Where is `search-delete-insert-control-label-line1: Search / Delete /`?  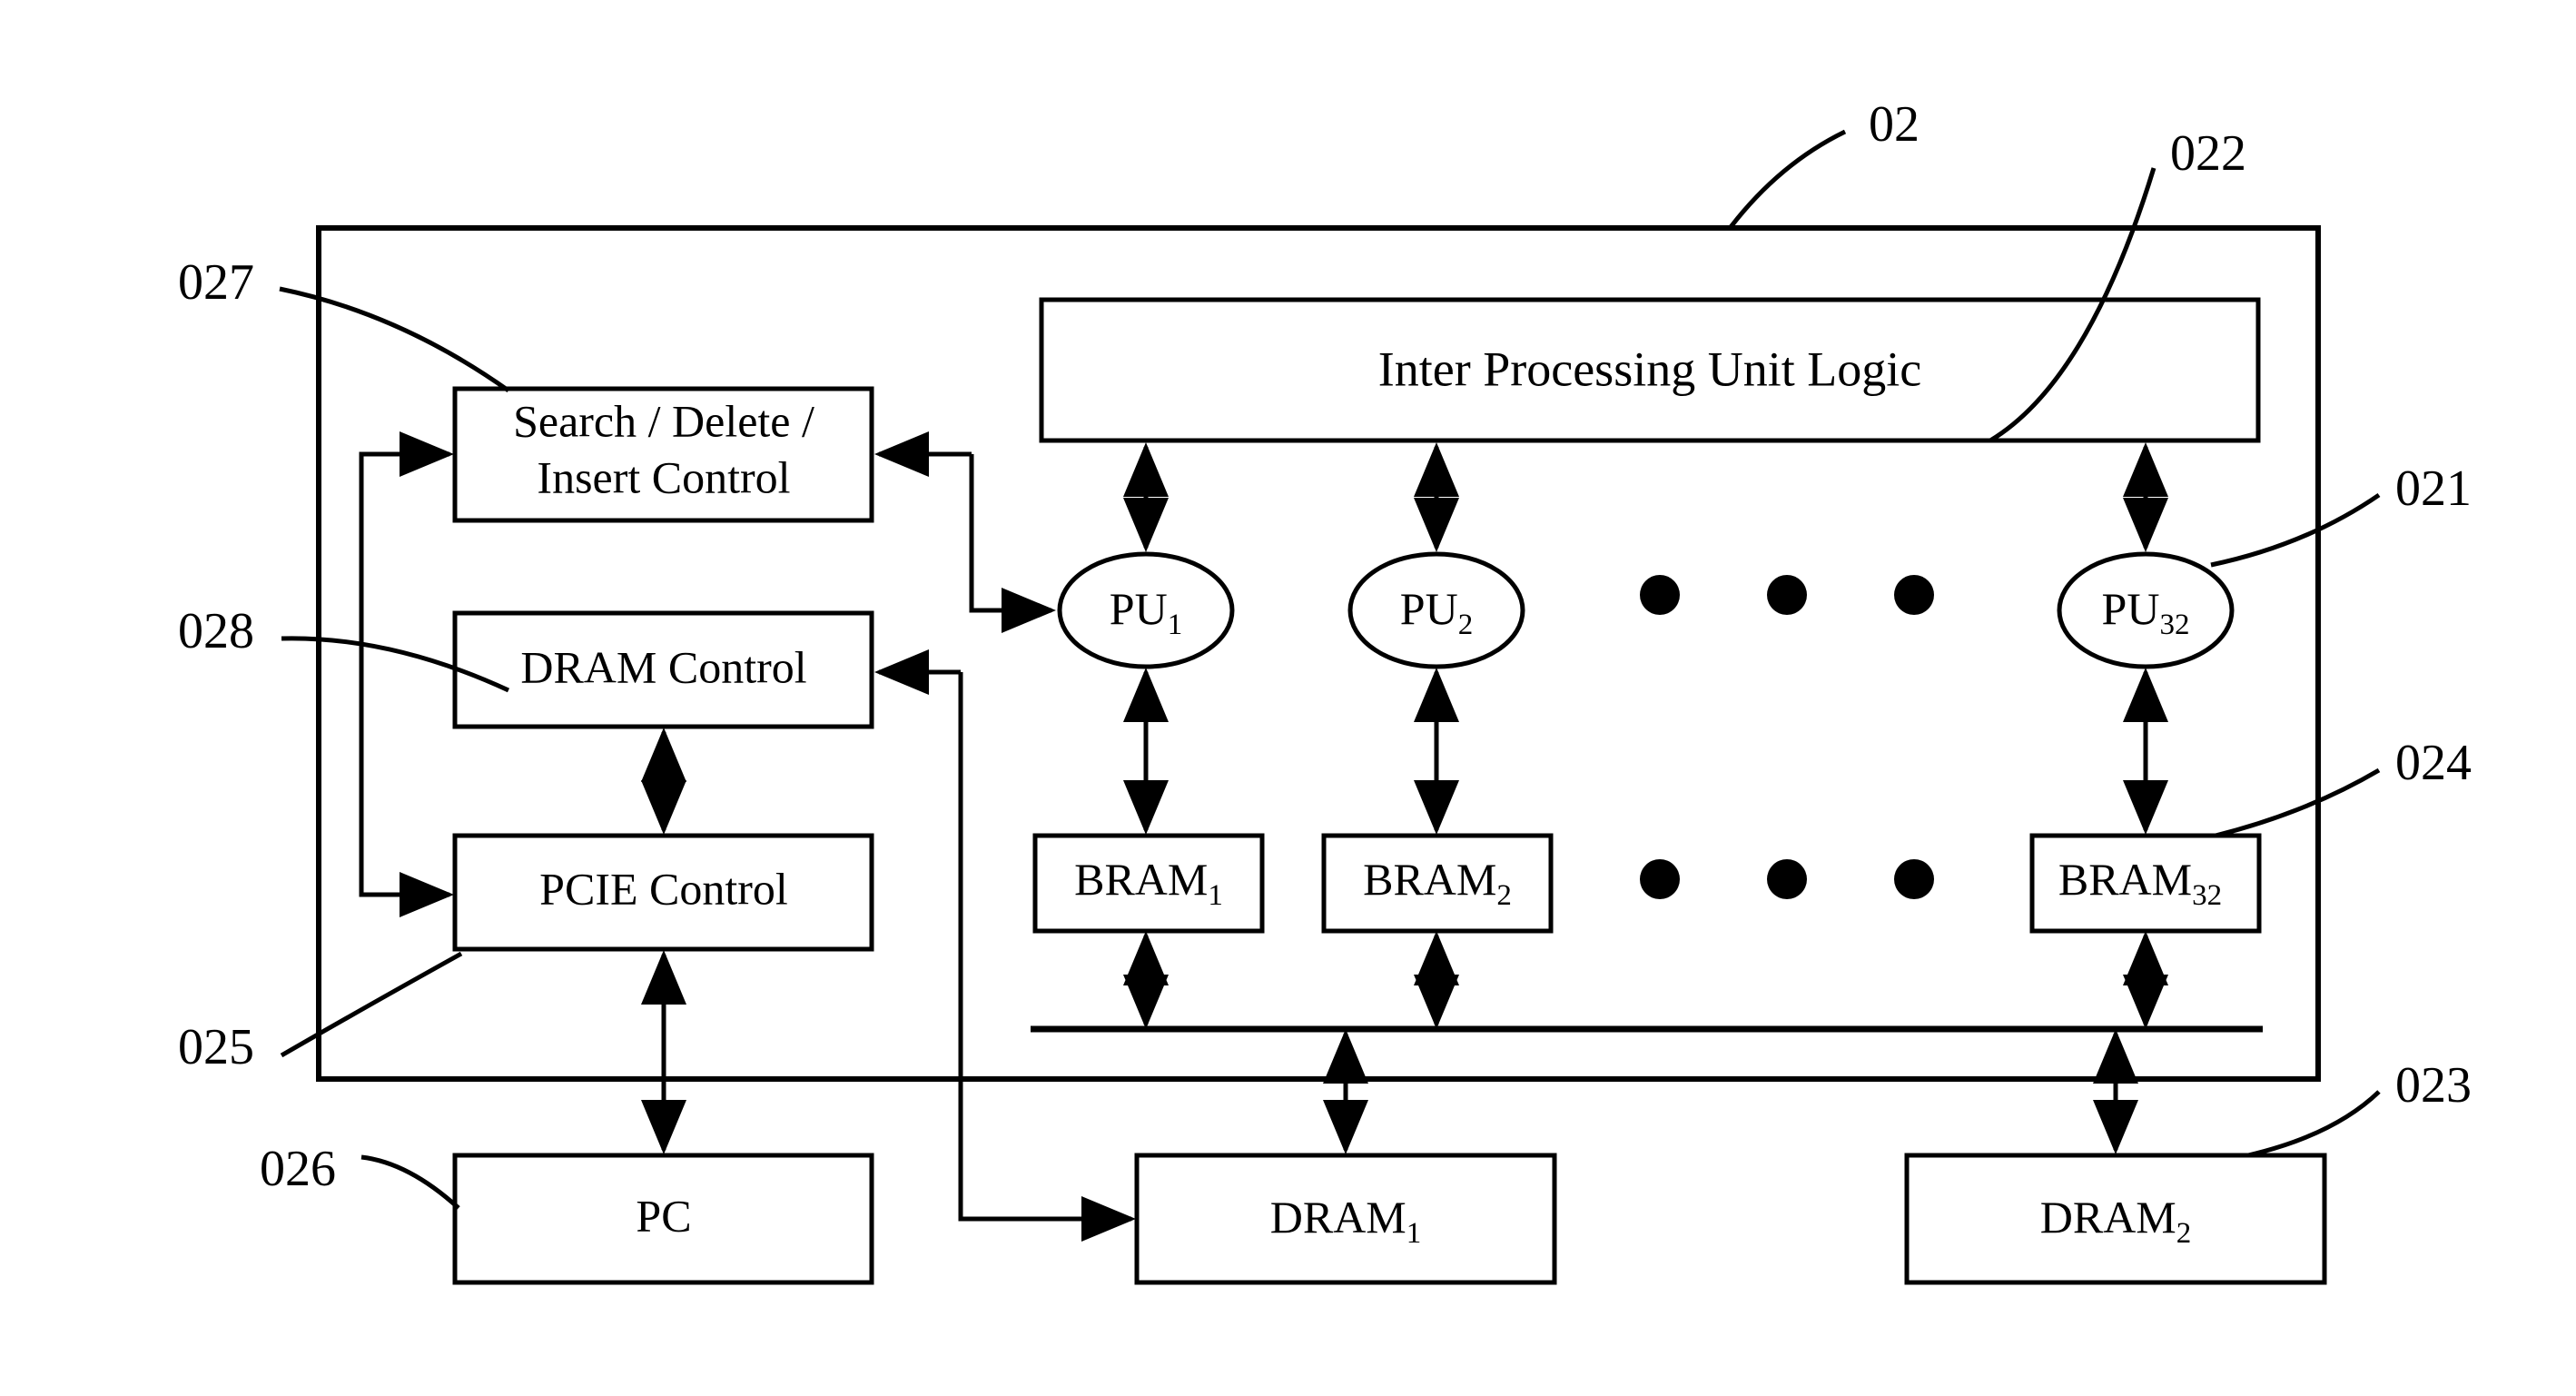 search-delete-insert-control-label-line1: Search / Delete / is located at coordinates (663, 420).